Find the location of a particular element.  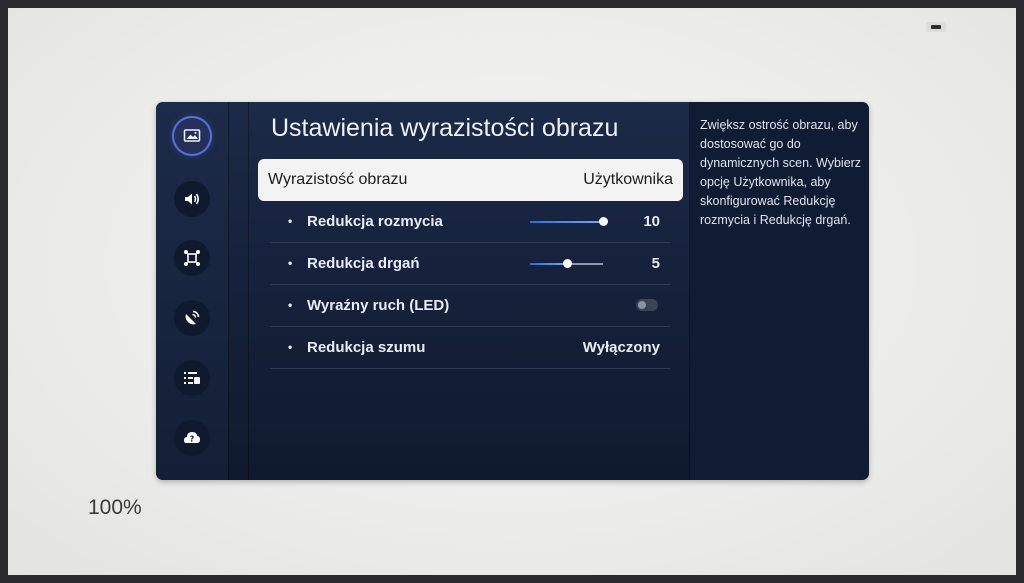

page-title: Ustawienia wyrazistości obrazu is located at coordinates (445, 128).